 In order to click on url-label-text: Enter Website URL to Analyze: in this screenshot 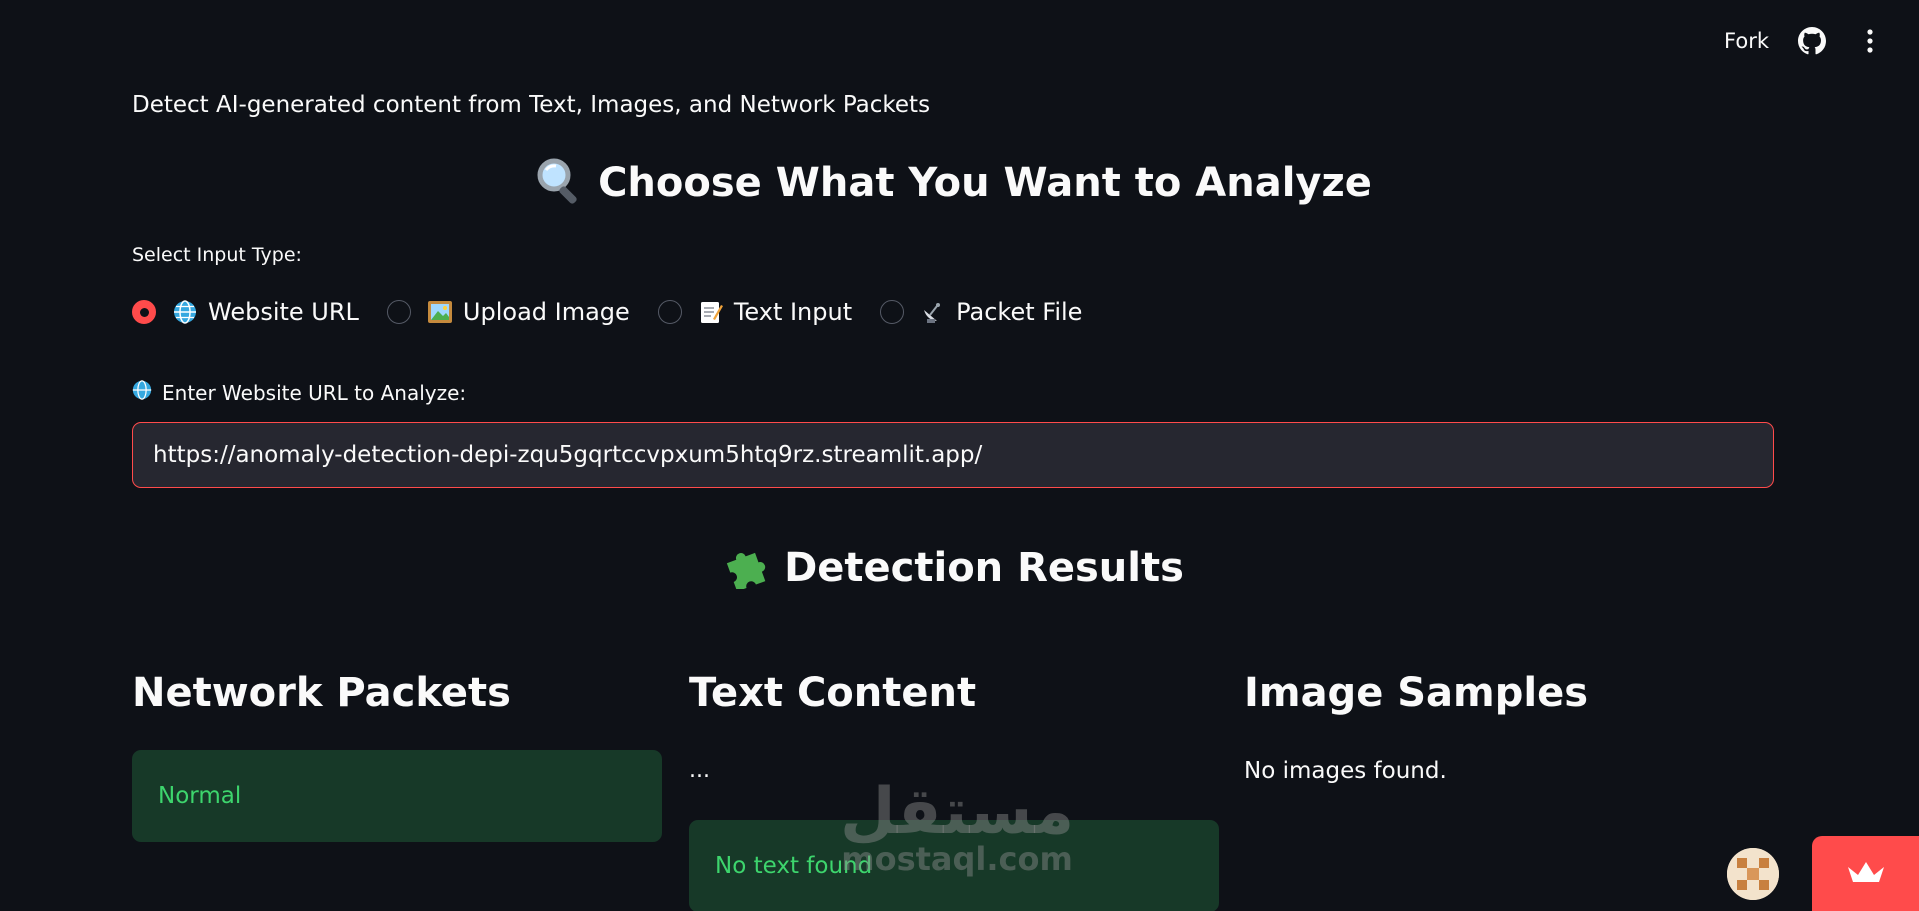, I will do `click(314, 392)`.